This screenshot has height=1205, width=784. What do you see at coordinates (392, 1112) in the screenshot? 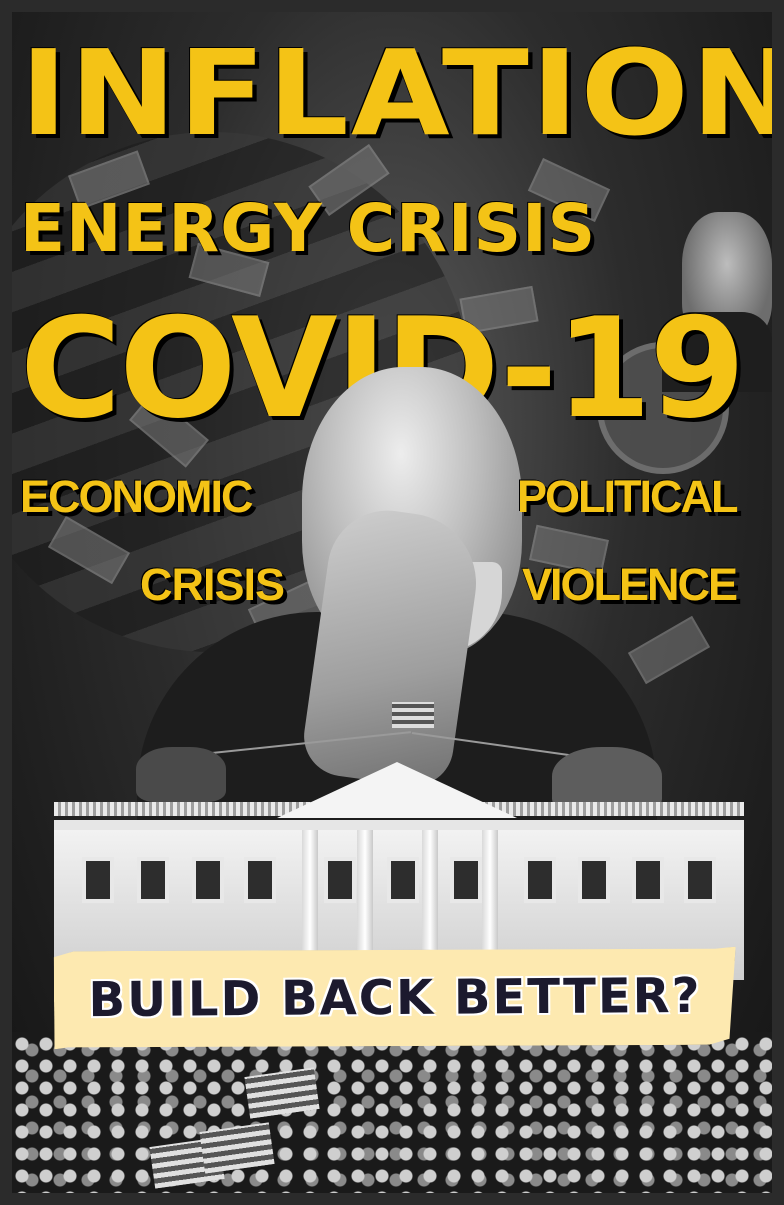
I see `crowd-photo` at bounding box center [392, 1112].